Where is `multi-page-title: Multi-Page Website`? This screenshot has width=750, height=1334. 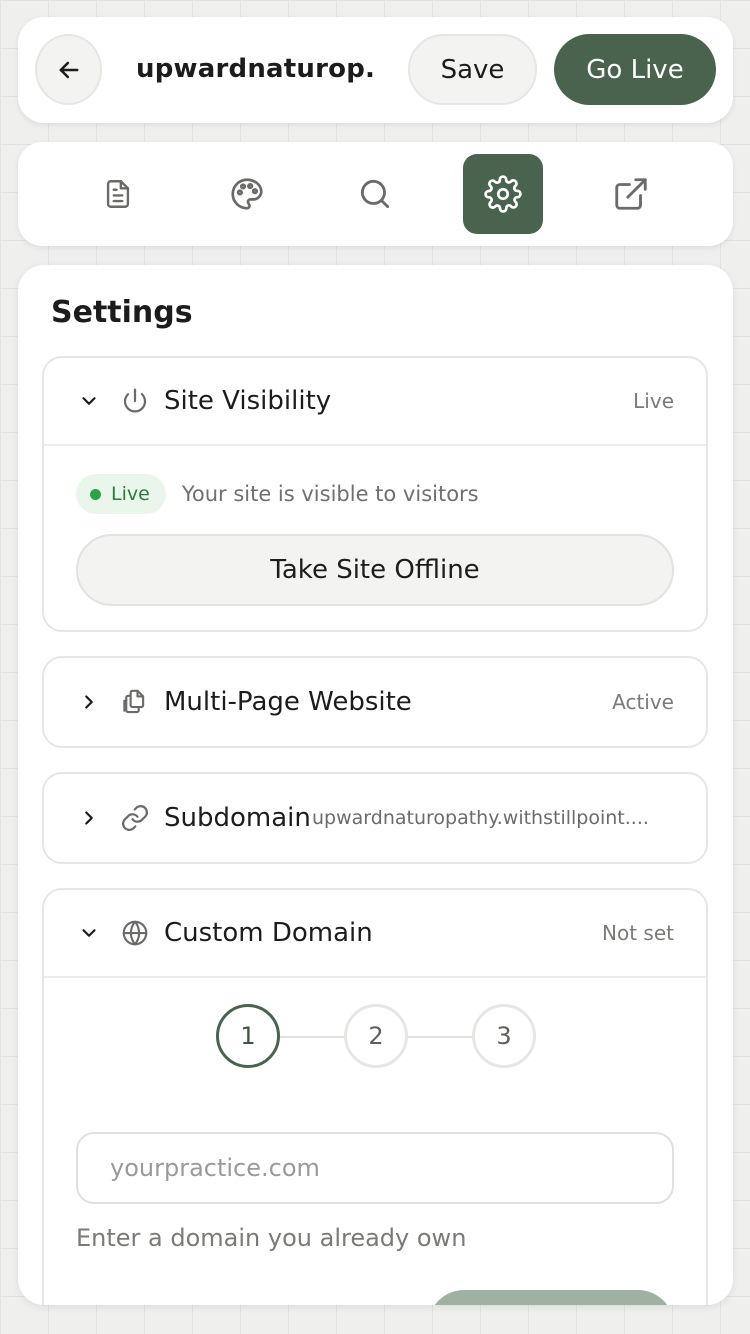 multi-page-title: Multi-Page Website is located at coordinates (288, 702).